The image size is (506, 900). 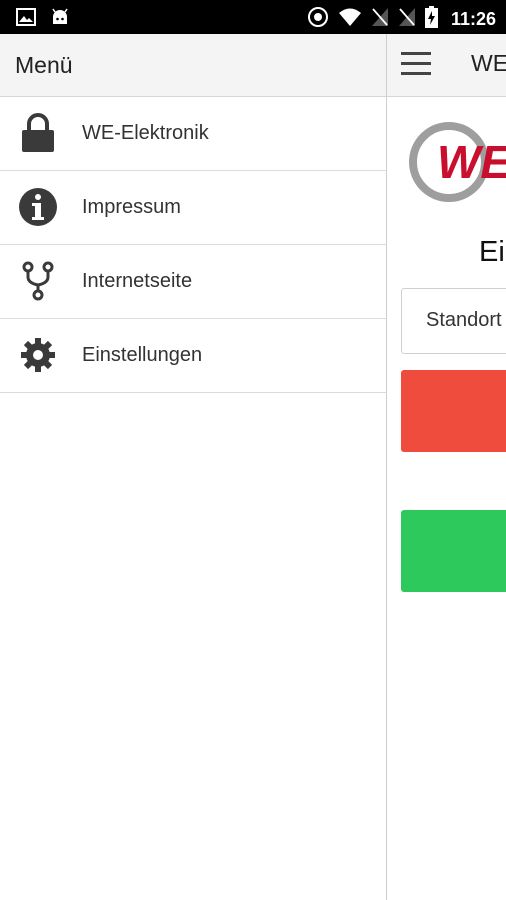 I want to click on status-right-icons: 11:26, so click(x=401, y=19).